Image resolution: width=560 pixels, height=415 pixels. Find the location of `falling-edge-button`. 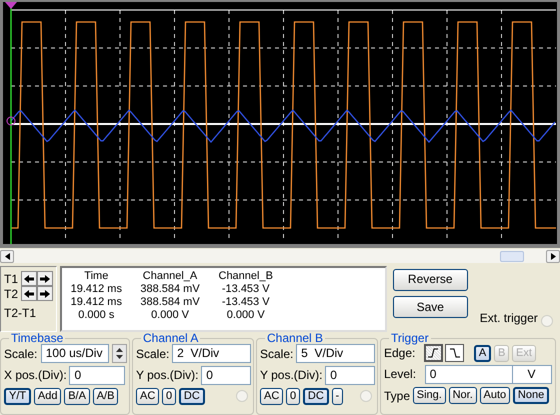

falling-edge-button is located at coordinates (454, 353).